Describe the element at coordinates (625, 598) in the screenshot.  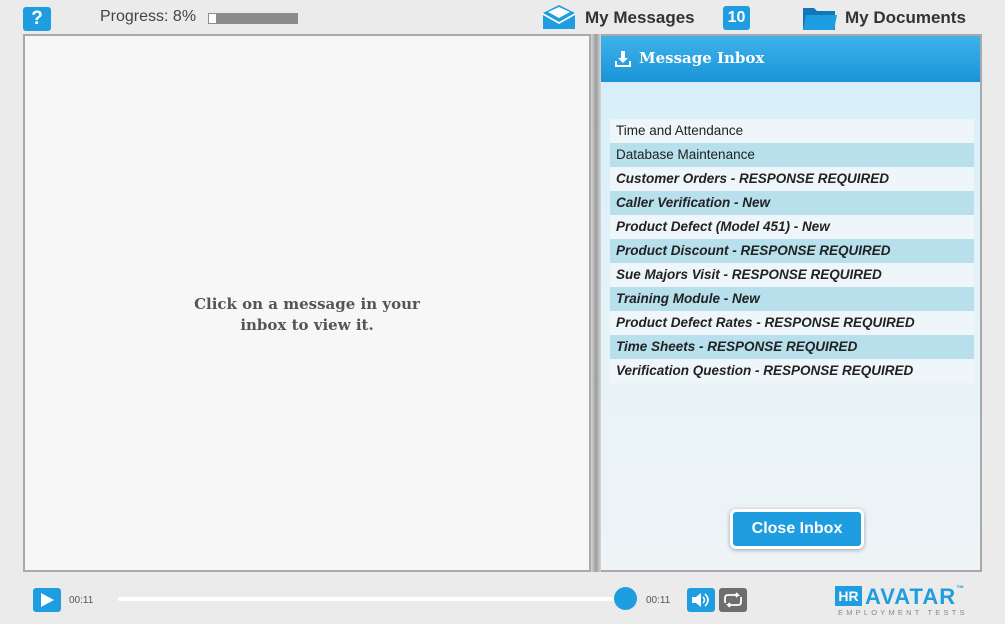
I see `seek-handle` at that location.